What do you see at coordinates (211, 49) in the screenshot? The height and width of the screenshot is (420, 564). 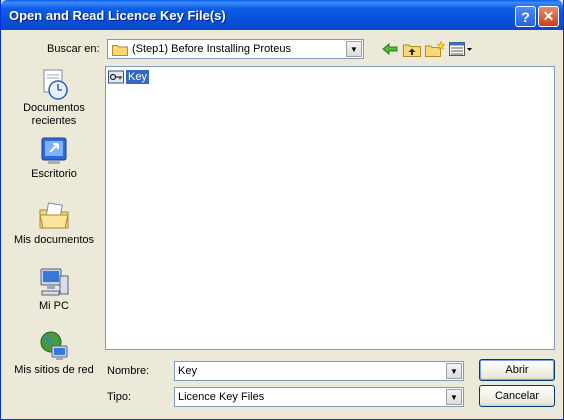 I see `lookin-value: (Step1) Before Installing Proteus` at bounding box center [211, 49].